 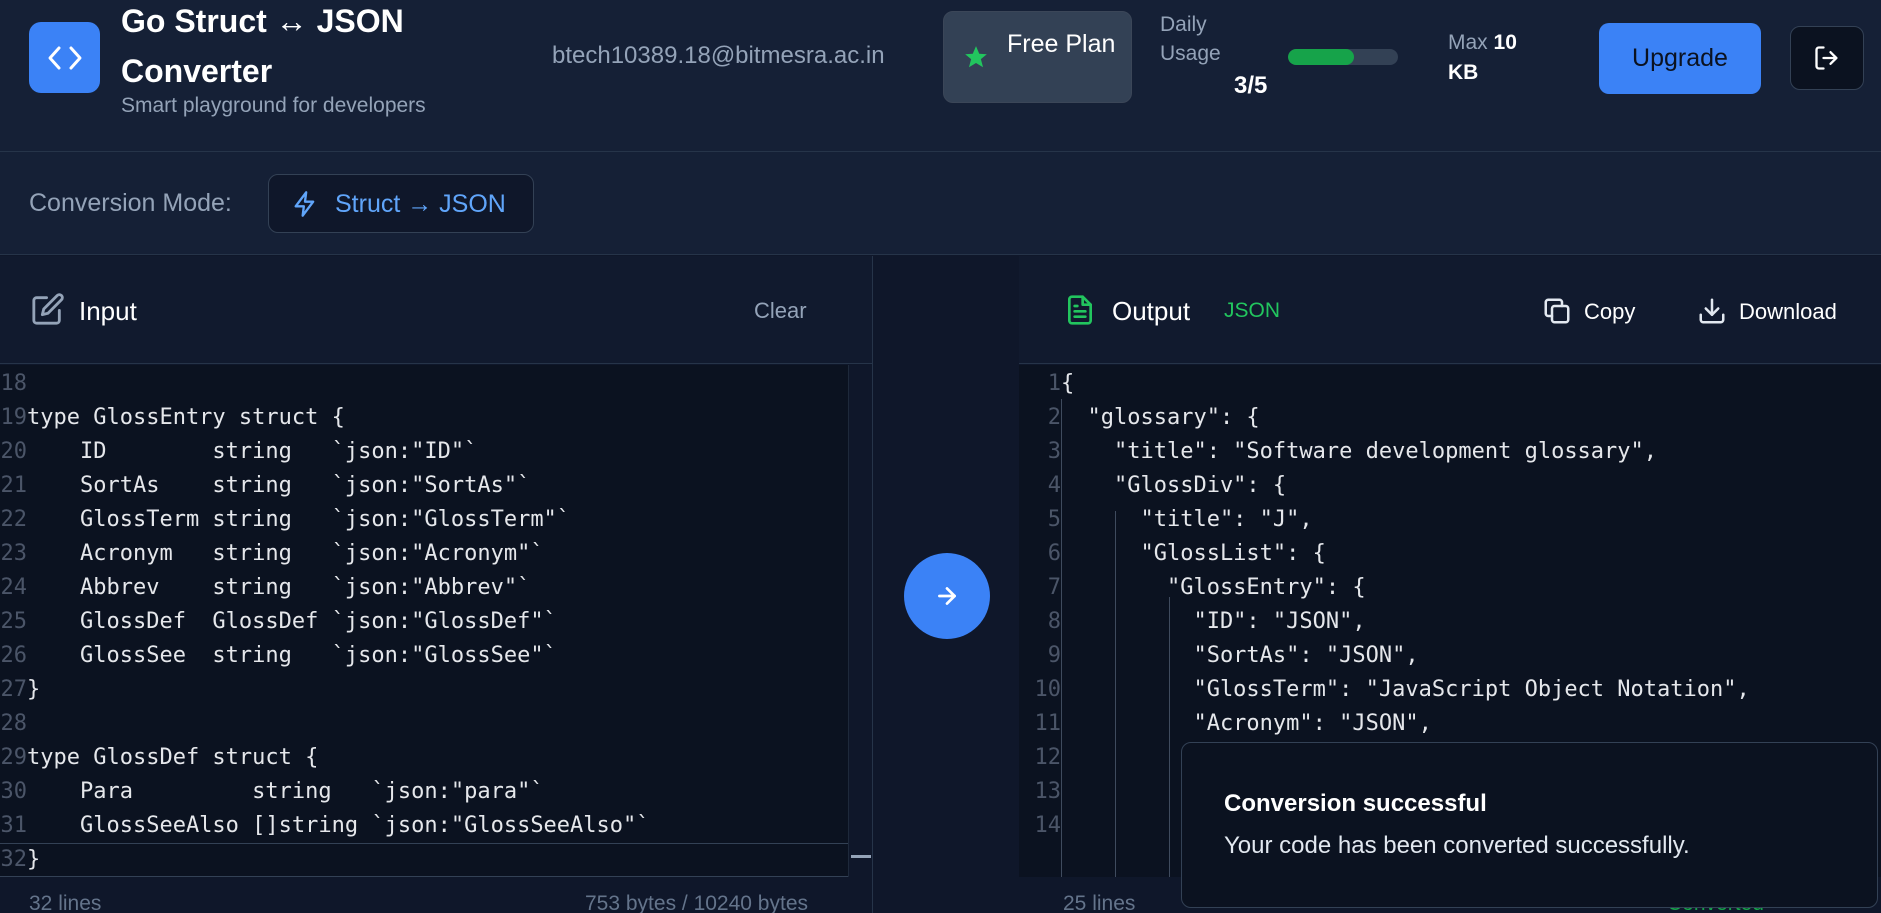 What do you see at coordinates (1463, 72) in the screenshot?
I see `max-unit: KB` at bounding box center [1463, 72].